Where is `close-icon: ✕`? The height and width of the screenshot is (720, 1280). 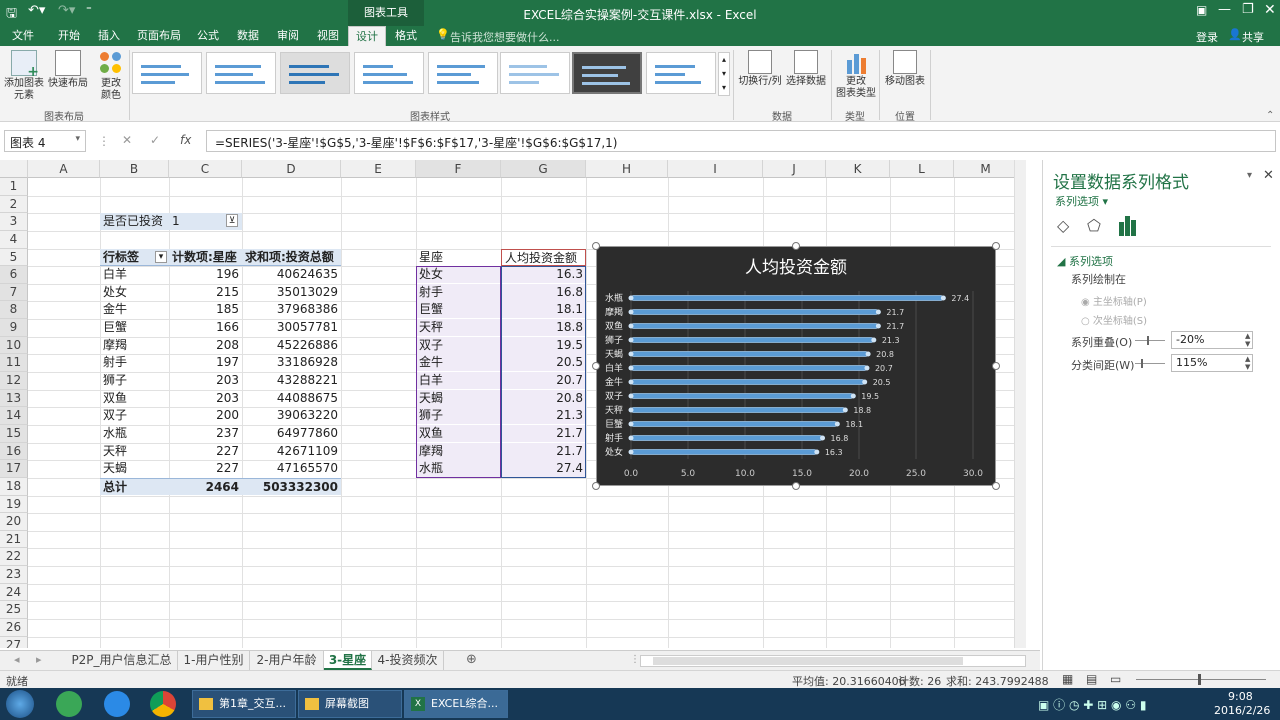
close-icon: ✕ is located at coordinates (1270, 10).